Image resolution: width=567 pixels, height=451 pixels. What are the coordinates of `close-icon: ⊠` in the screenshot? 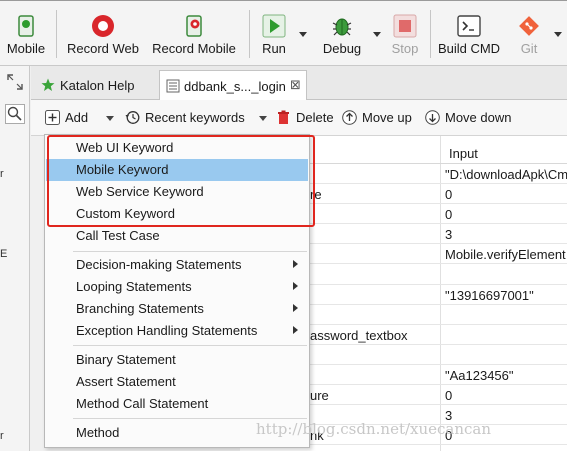 It's located at (295, 85).